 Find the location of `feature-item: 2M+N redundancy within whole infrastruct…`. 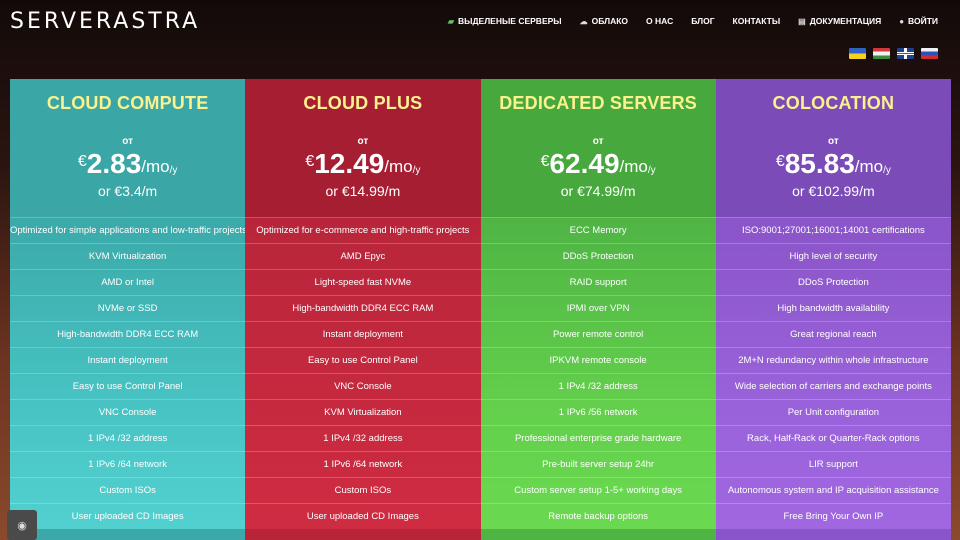

feature-item: 2M+N redundancy within whole infrastruct… is located at coordinates (833, 360).